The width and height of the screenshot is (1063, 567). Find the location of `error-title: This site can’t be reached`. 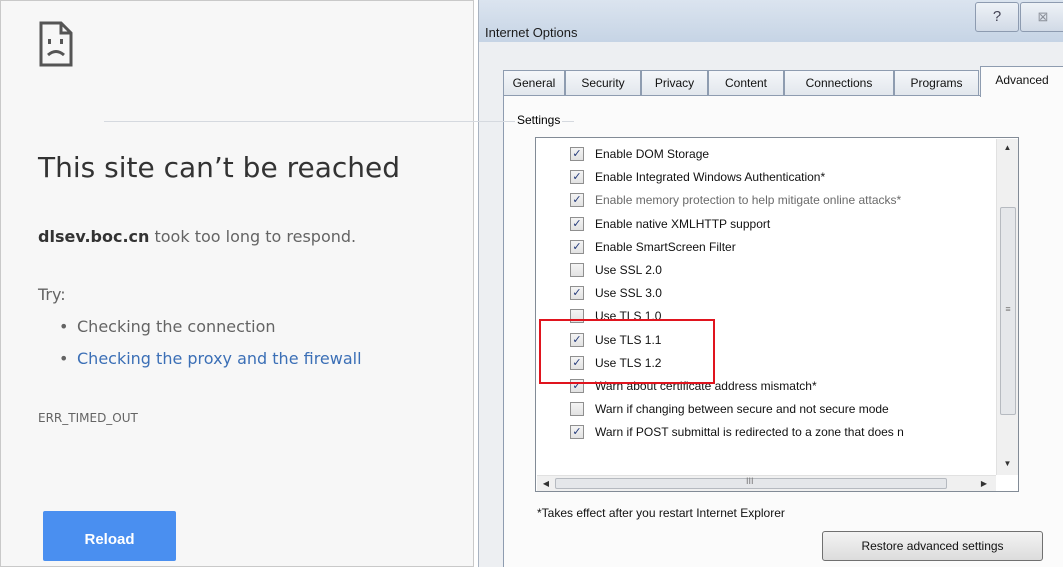

error-title: This site can’t be reached is located at coordinates (219, 167).